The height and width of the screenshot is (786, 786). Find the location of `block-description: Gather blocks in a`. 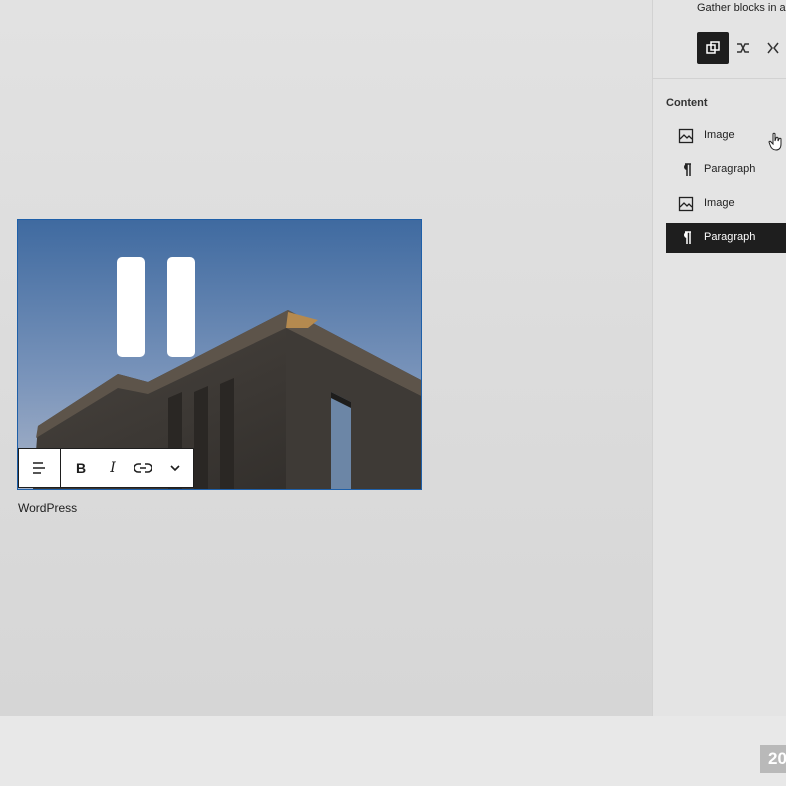

block-description: Gather blocks in a is located at coordinates (741, 8).